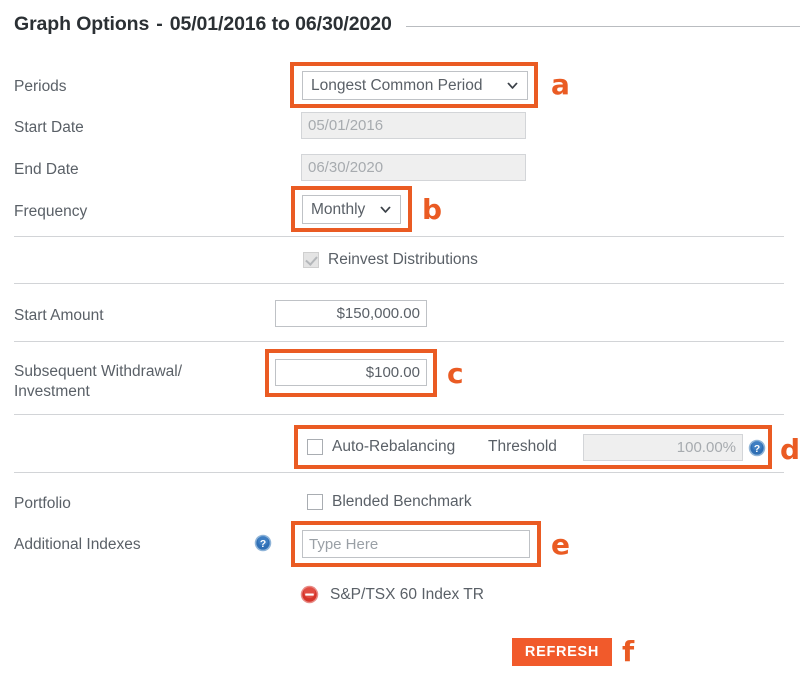  I want to click on title-rule, so click(602, 26).